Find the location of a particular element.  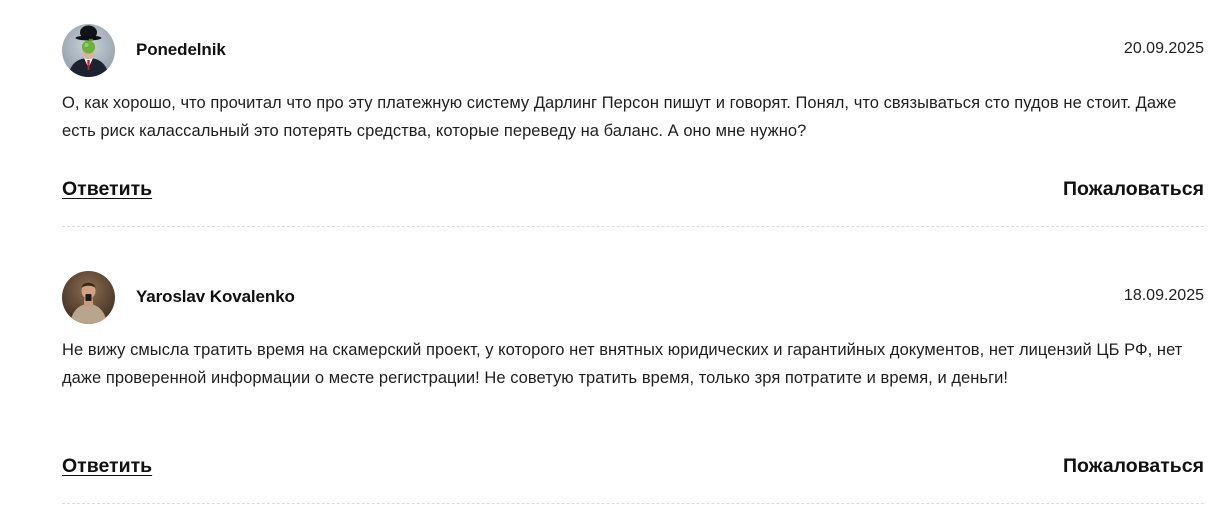

comment-header: Ponedelnik 20.09.2025 is located at coordinates (633, 51).